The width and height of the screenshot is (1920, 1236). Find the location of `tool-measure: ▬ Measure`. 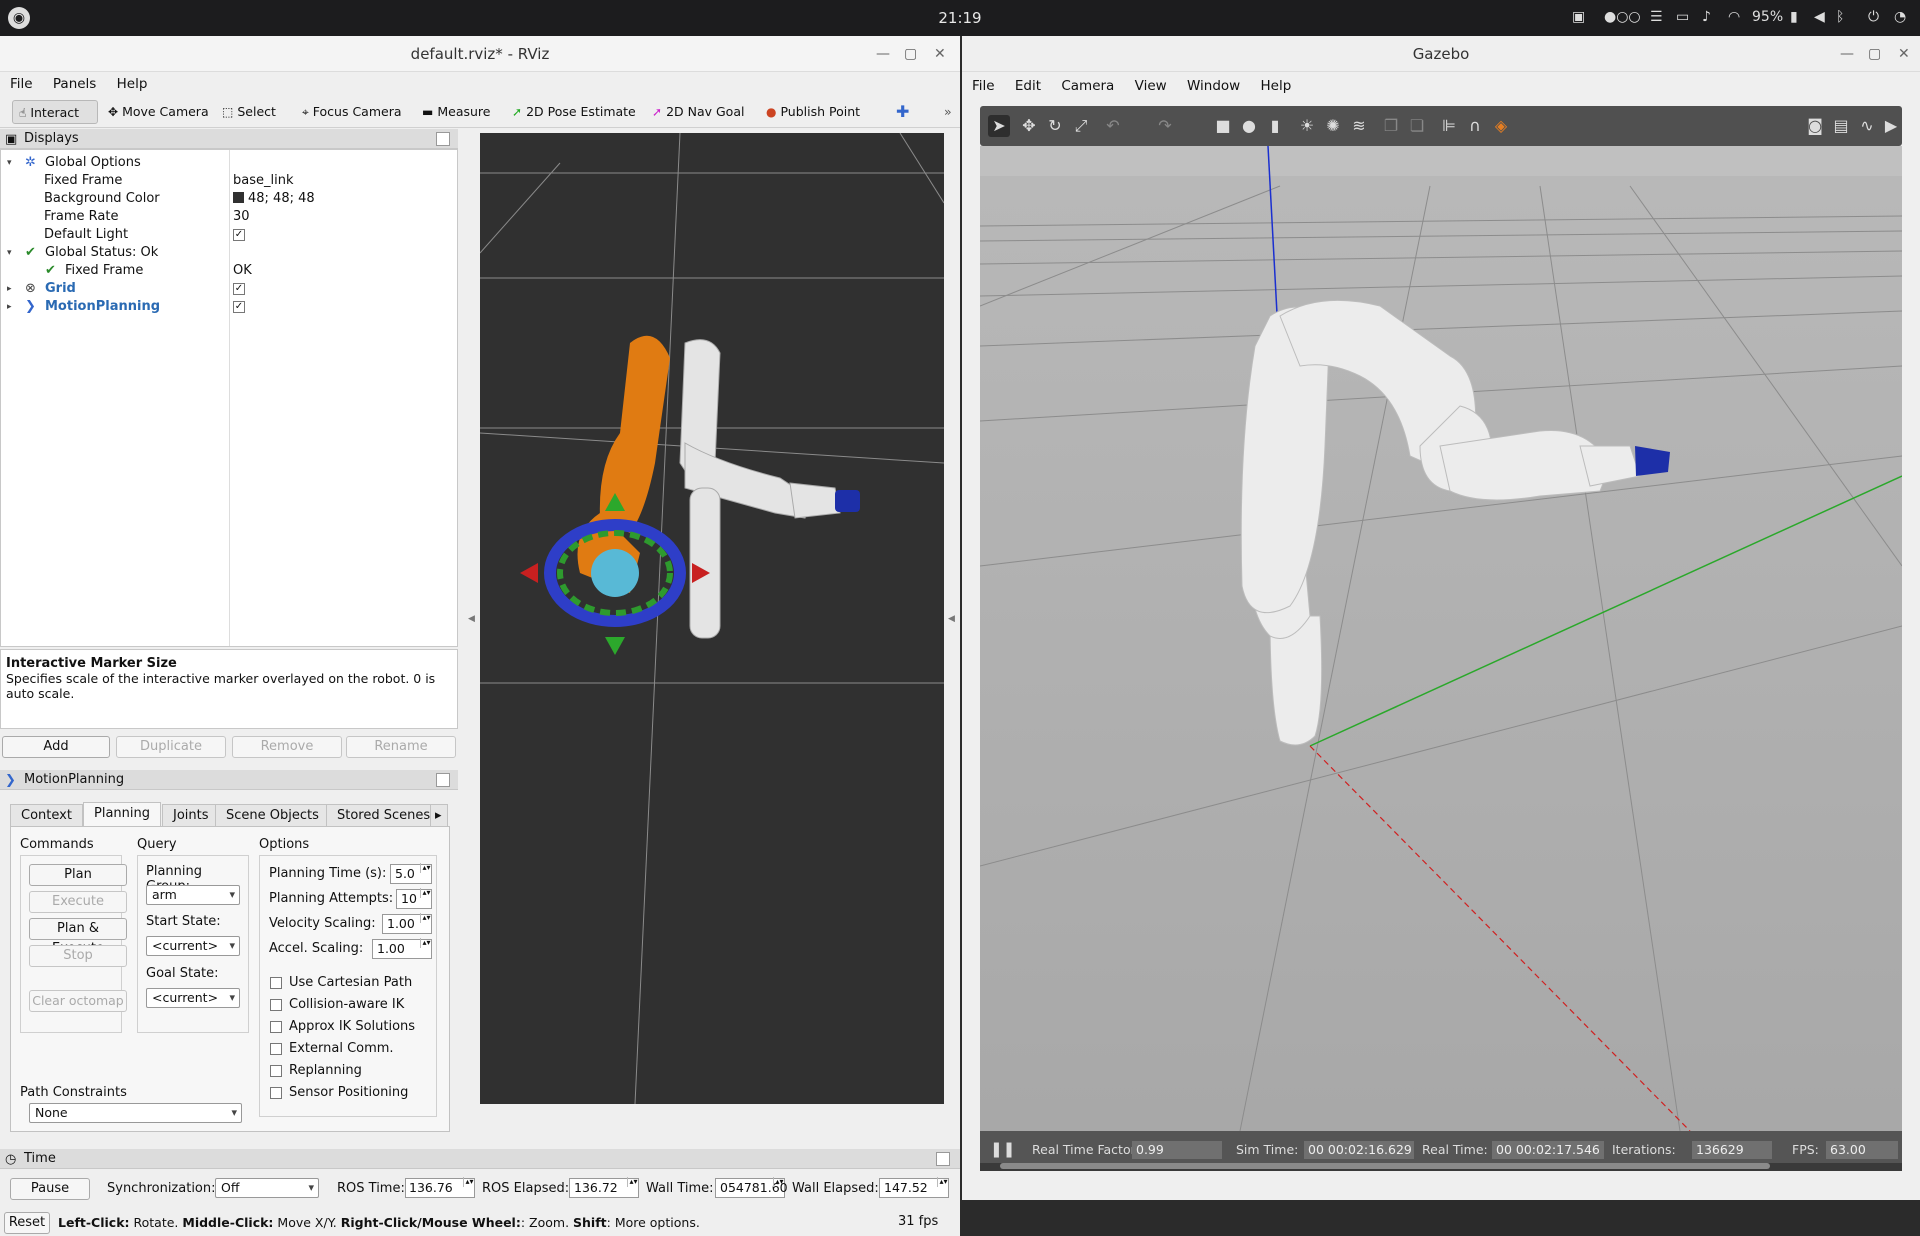

tool-measure: ▬ Measure is located at coordinates (456, 112).